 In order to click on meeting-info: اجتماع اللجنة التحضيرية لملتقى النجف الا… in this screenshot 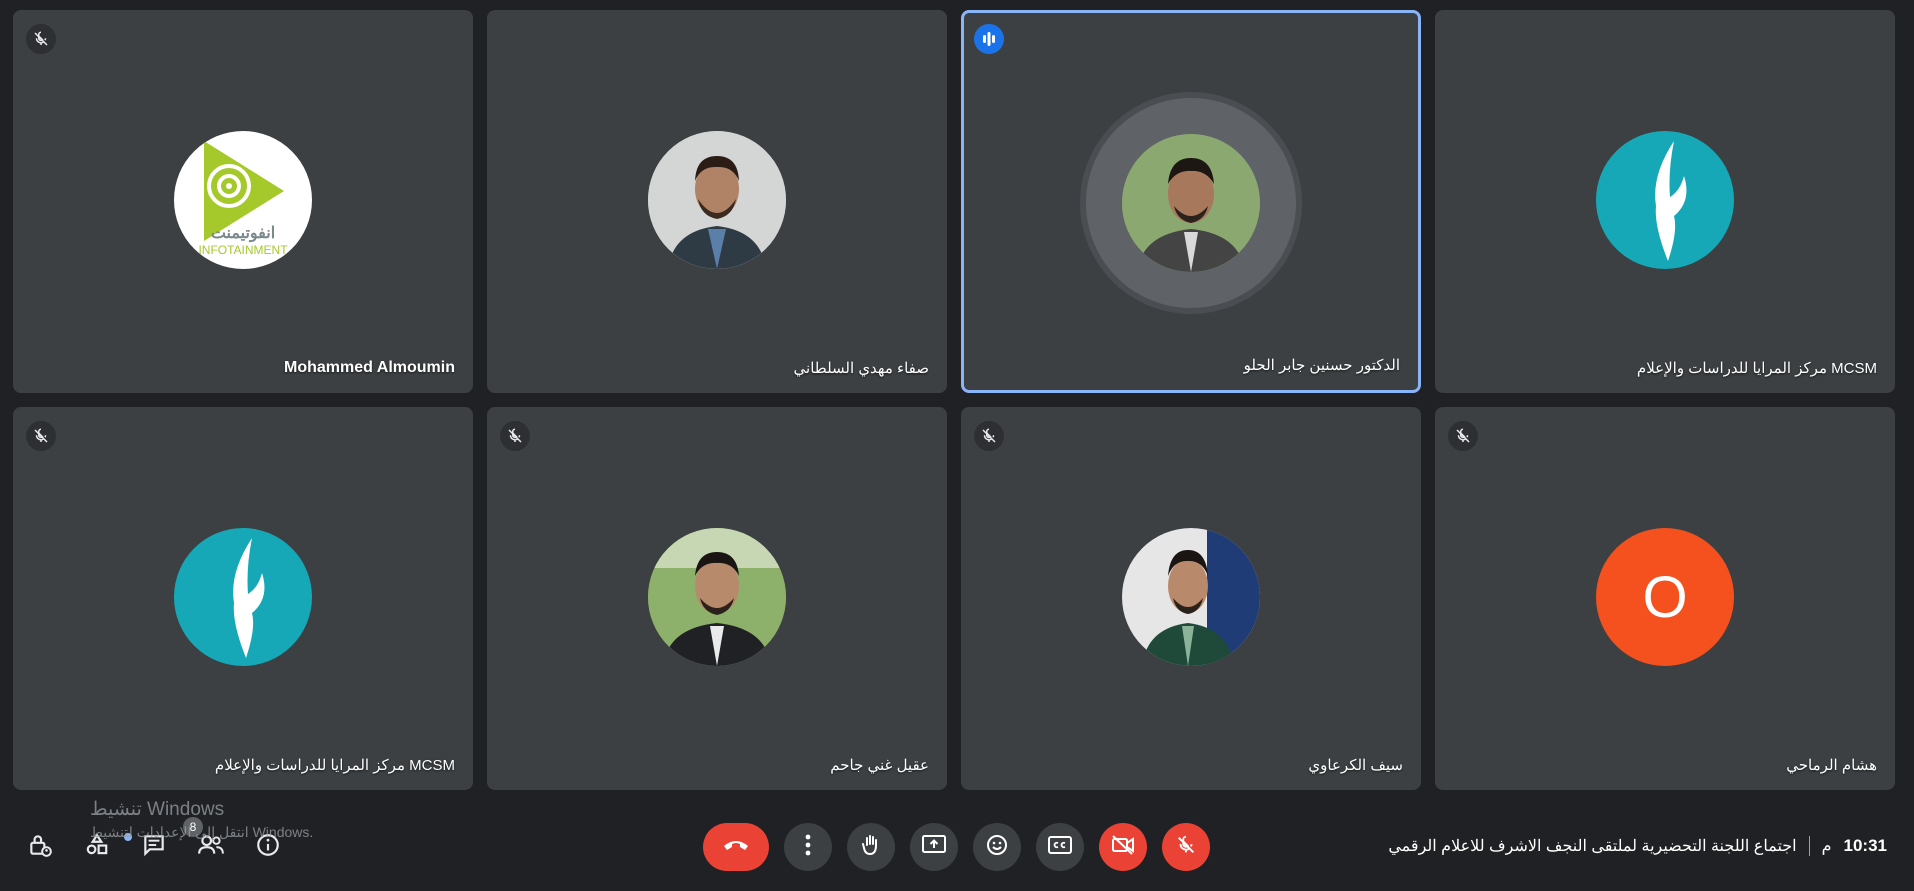, I will do `click(1637, 846)`.